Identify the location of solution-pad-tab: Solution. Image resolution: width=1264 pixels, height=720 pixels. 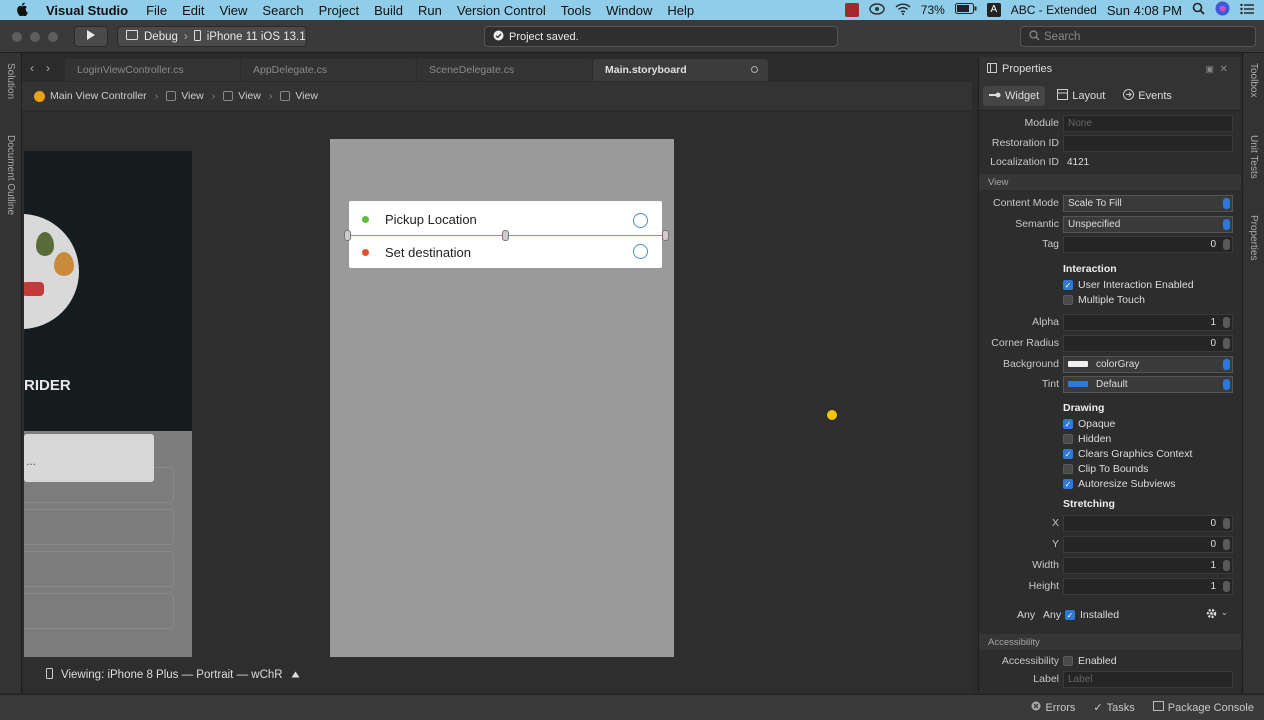
(10, 81).